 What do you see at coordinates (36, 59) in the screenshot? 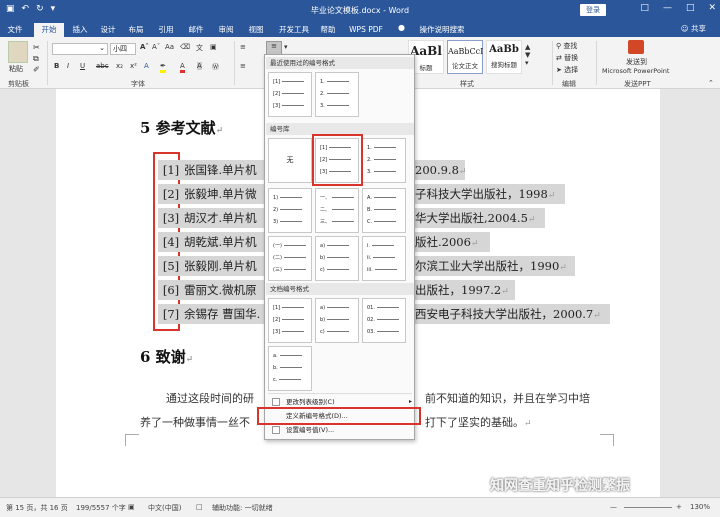
I see `copy-icon: ⧉` at bounding box center [36, 59].